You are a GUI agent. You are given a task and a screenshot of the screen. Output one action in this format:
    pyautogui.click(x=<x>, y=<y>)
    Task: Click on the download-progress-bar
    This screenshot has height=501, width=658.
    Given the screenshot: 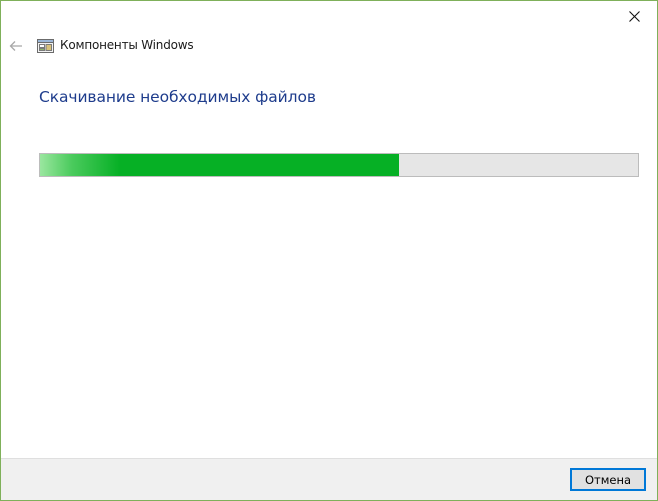 What is the action you would take?
    pyautogui.click(x=339, y=165)
    